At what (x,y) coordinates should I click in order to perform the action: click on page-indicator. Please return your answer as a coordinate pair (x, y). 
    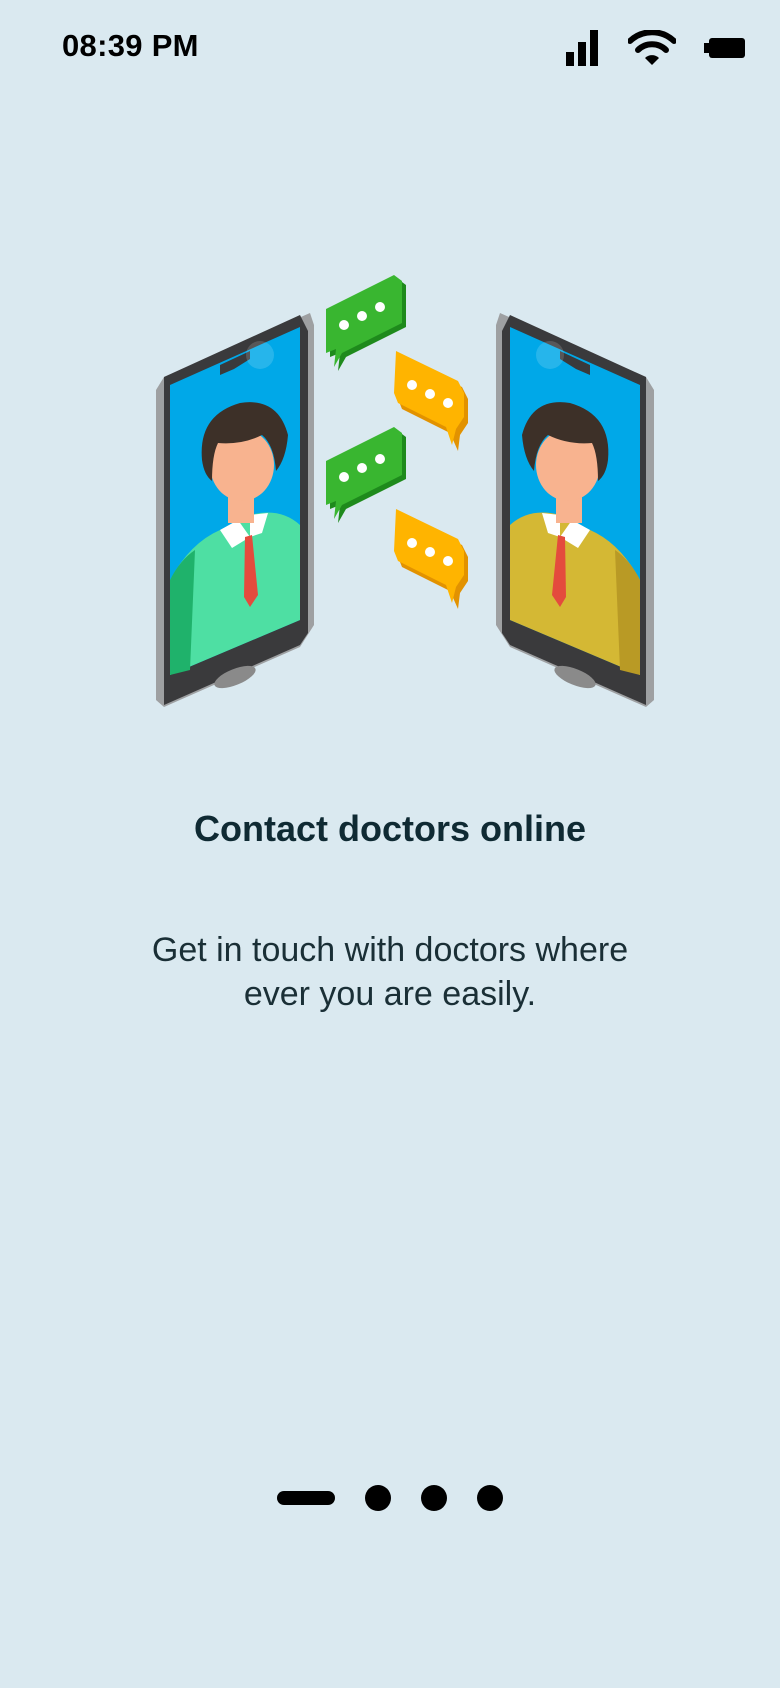
    Looking at the image, I should click on (390, 1498).